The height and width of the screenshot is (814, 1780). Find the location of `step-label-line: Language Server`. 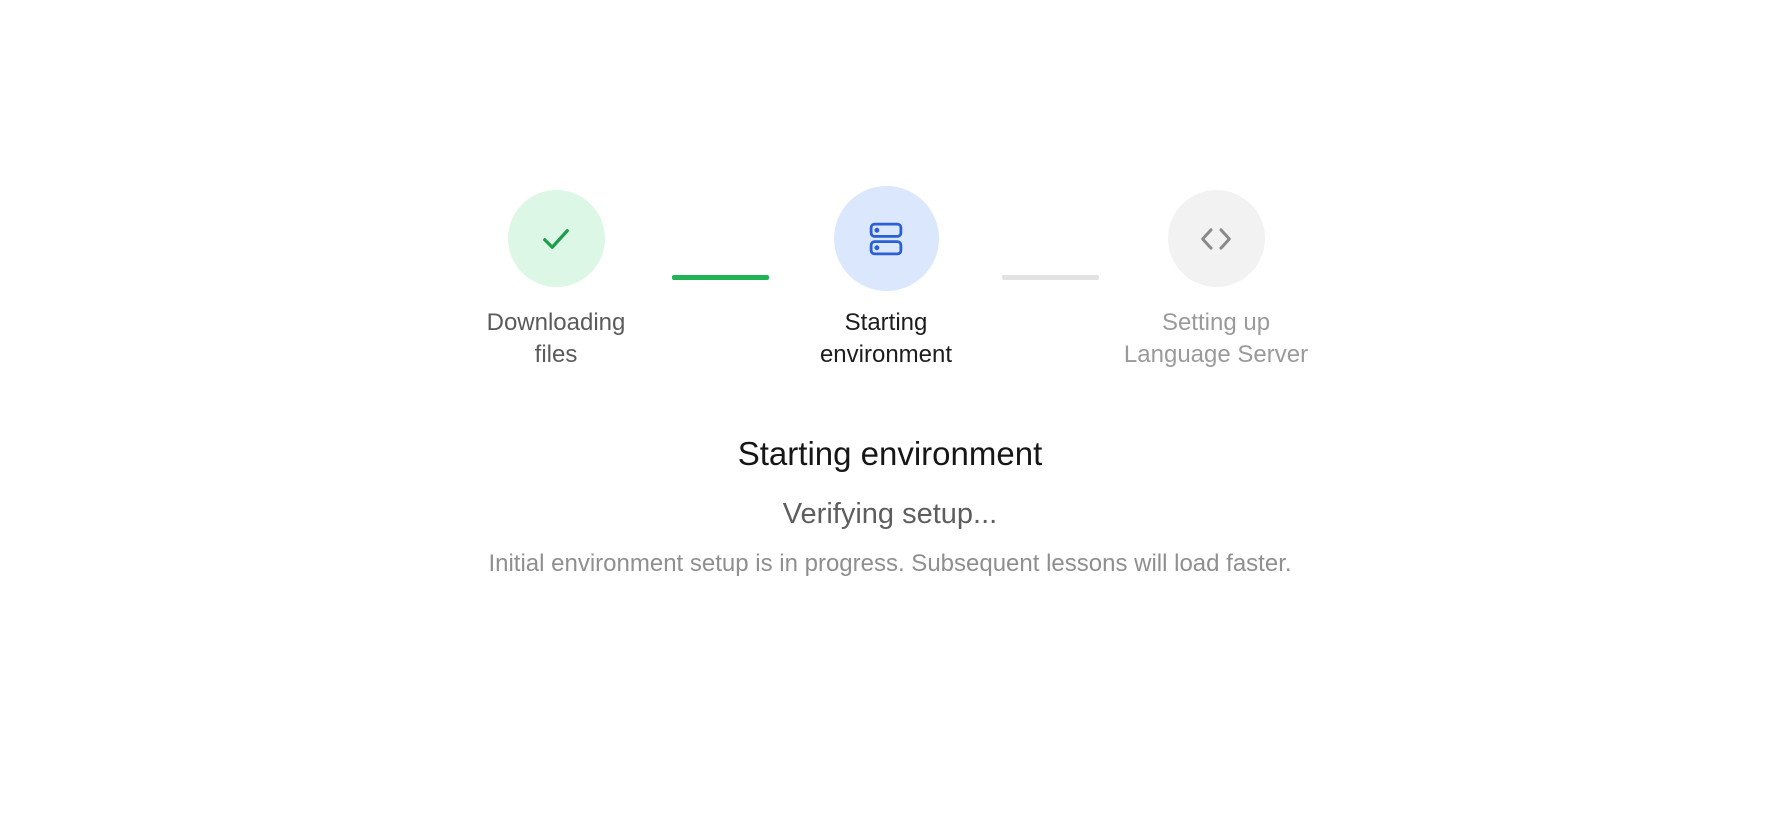

step-label-line: Language Server is located at coordinates (1216, 354).